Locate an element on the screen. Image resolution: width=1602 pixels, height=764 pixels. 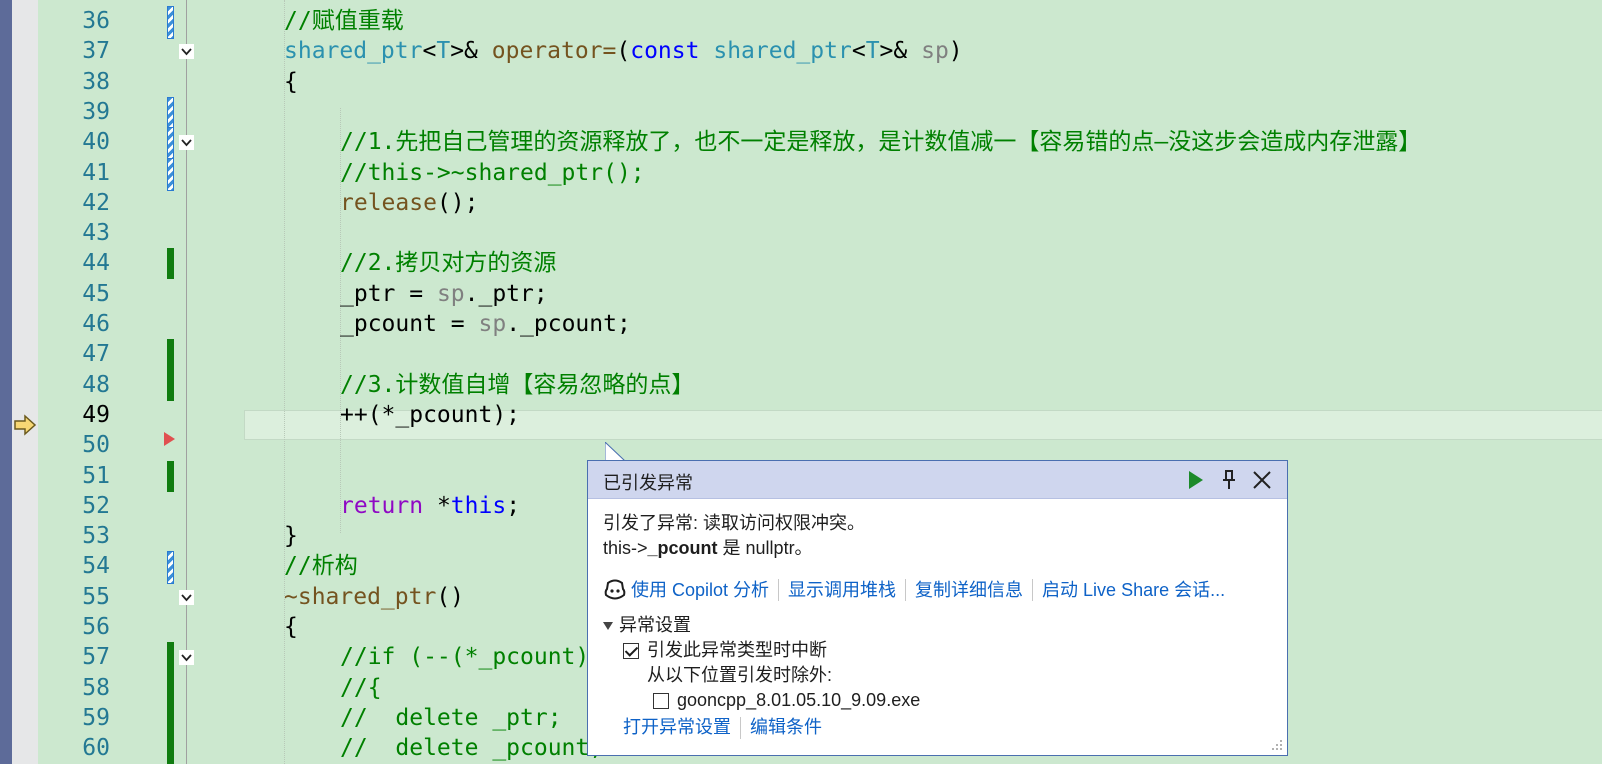
code-text: ~shared_ptr() is located at coordinates (374, 596).